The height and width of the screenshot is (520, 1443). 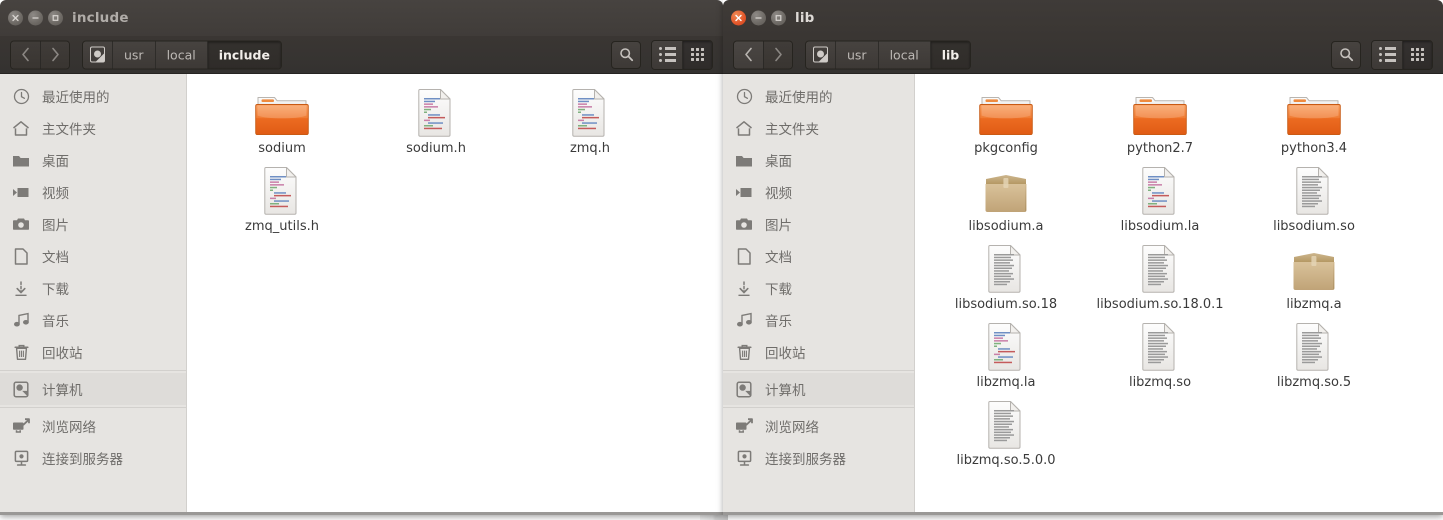 I want to click on sidebar-item-label: 主文件夹, so click(x=69, y=130).